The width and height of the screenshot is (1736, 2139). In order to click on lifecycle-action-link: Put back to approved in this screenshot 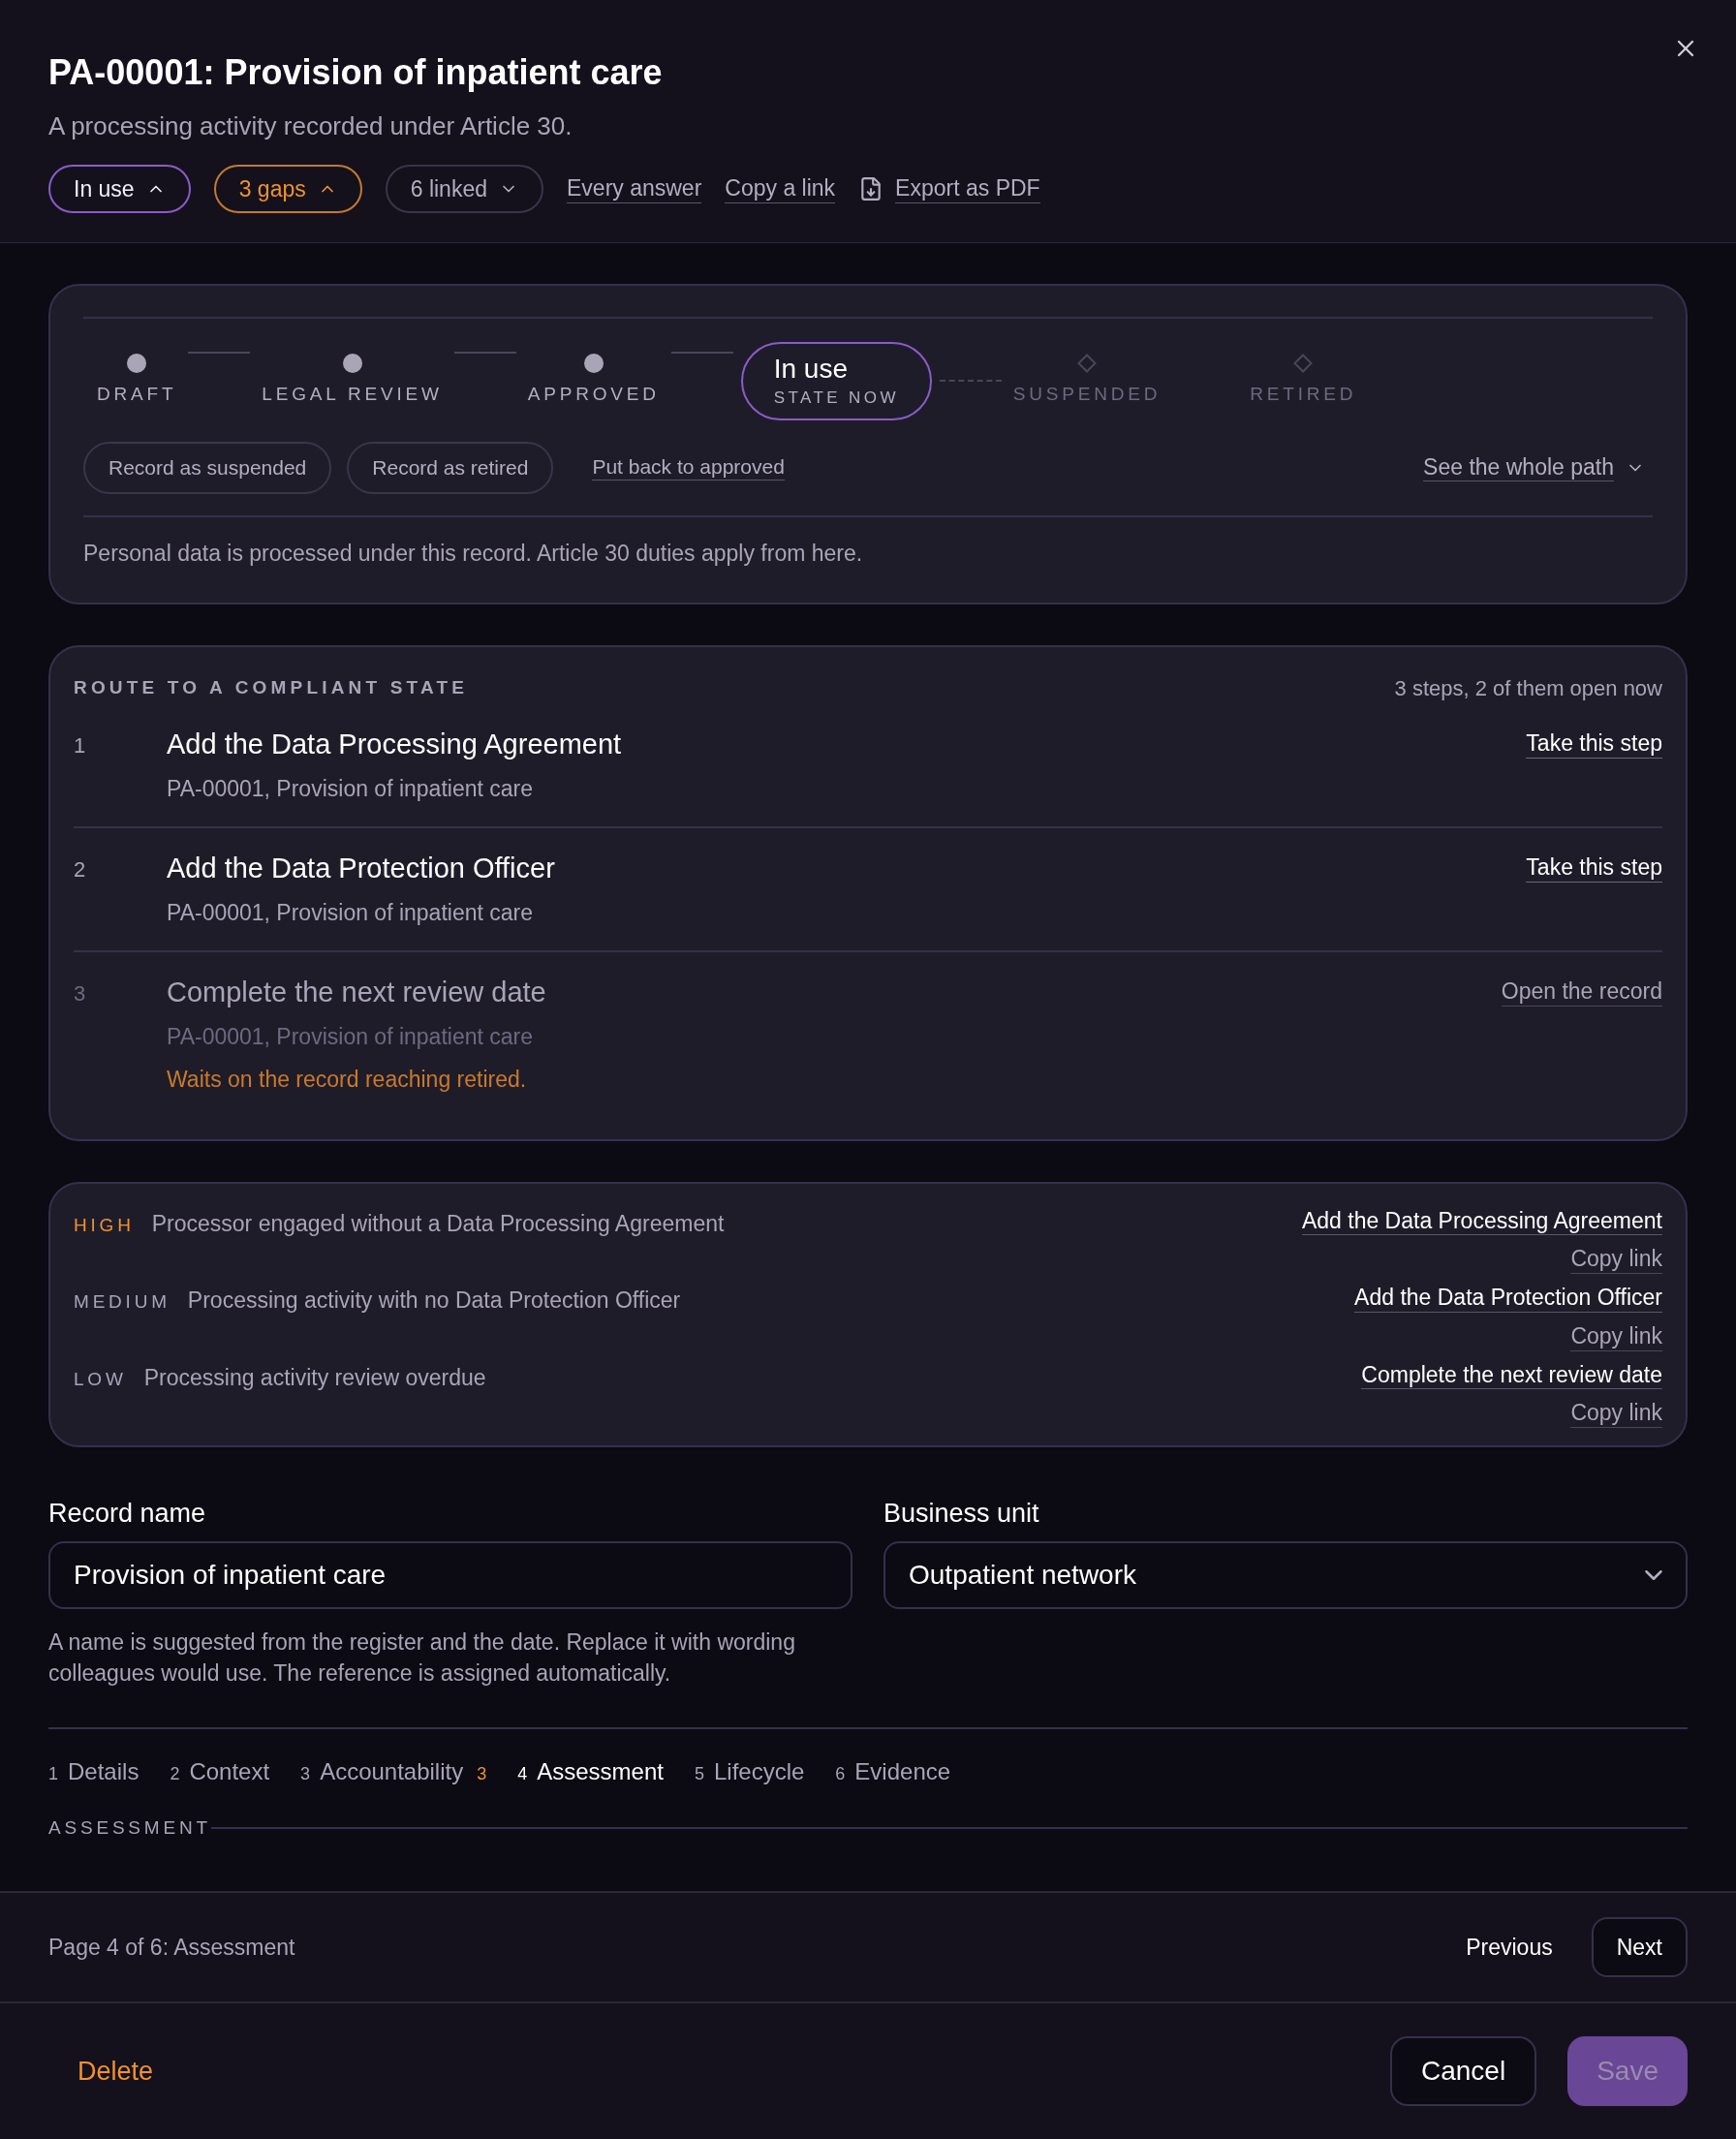, I will do `click(688, 467)`.